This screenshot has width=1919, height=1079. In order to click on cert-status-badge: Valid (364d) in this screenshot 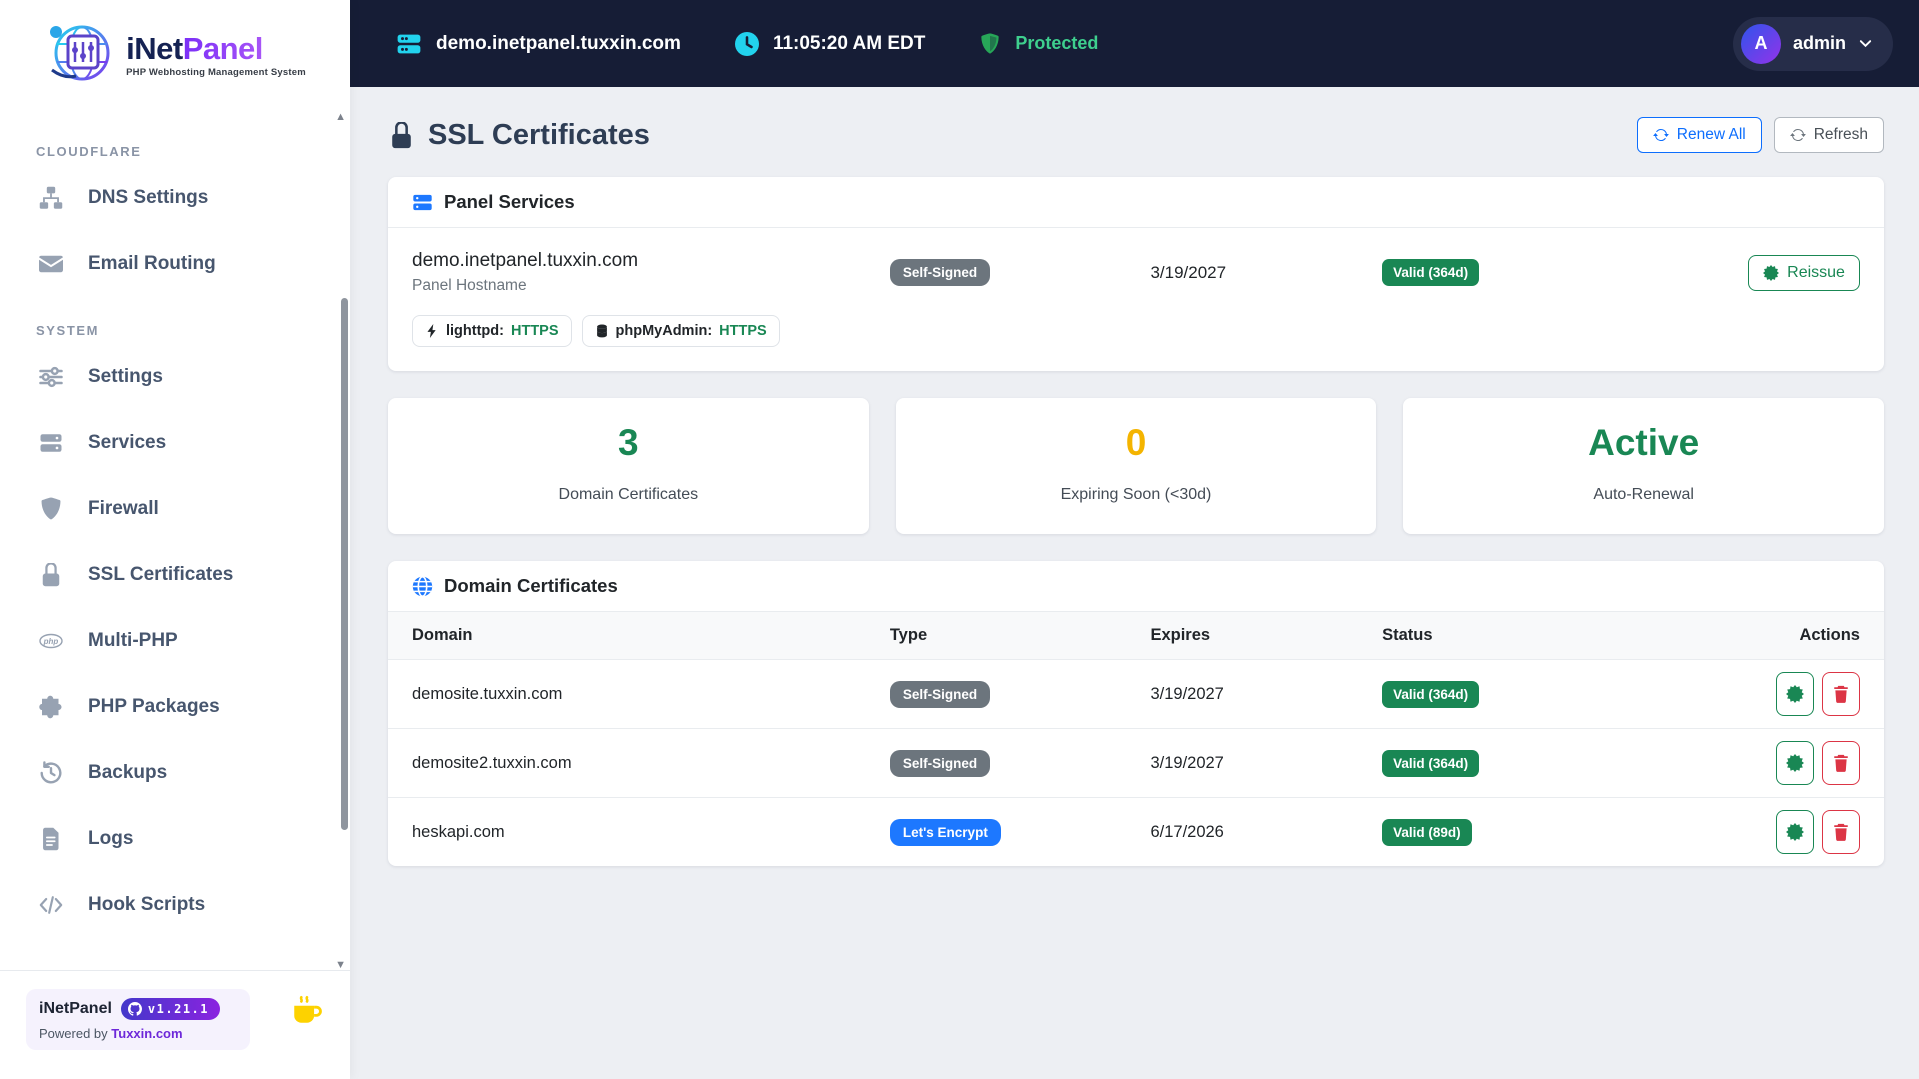, I will do `click(1431, 272)`.